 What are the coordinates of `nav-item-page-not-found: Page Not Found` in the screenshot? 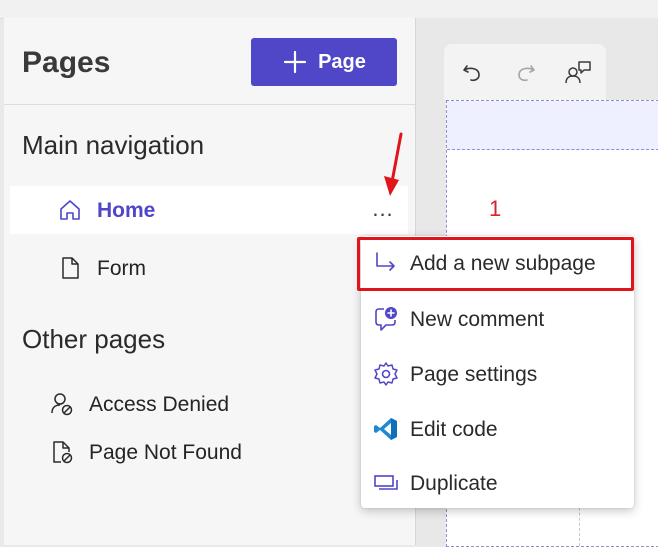 It's located at (209, 452).